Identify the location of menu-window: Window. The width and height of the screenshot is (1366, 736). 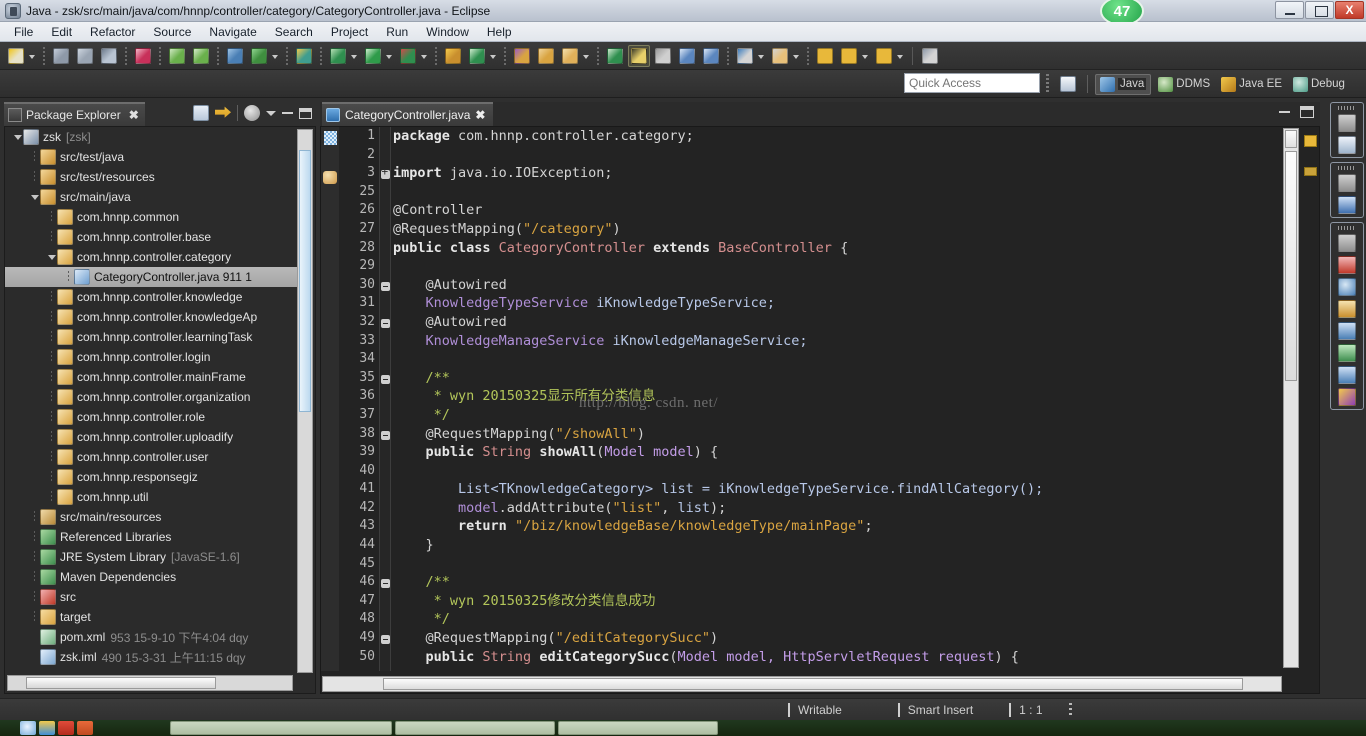
(447, 32).